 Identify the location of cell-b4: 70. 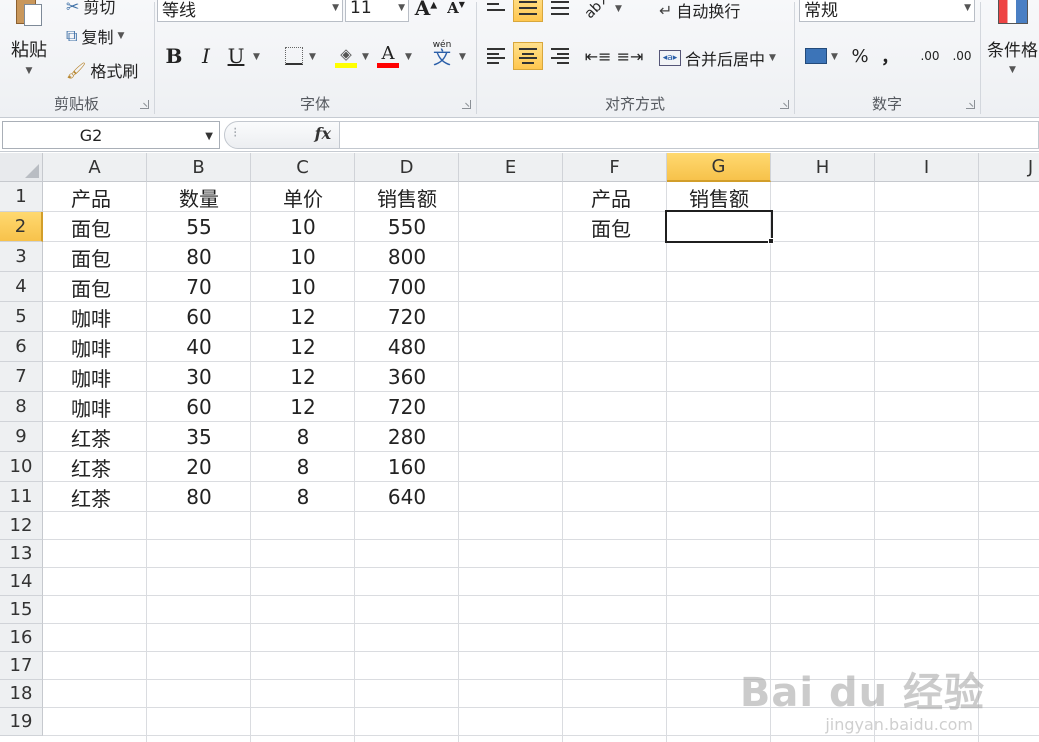
(199, 287).